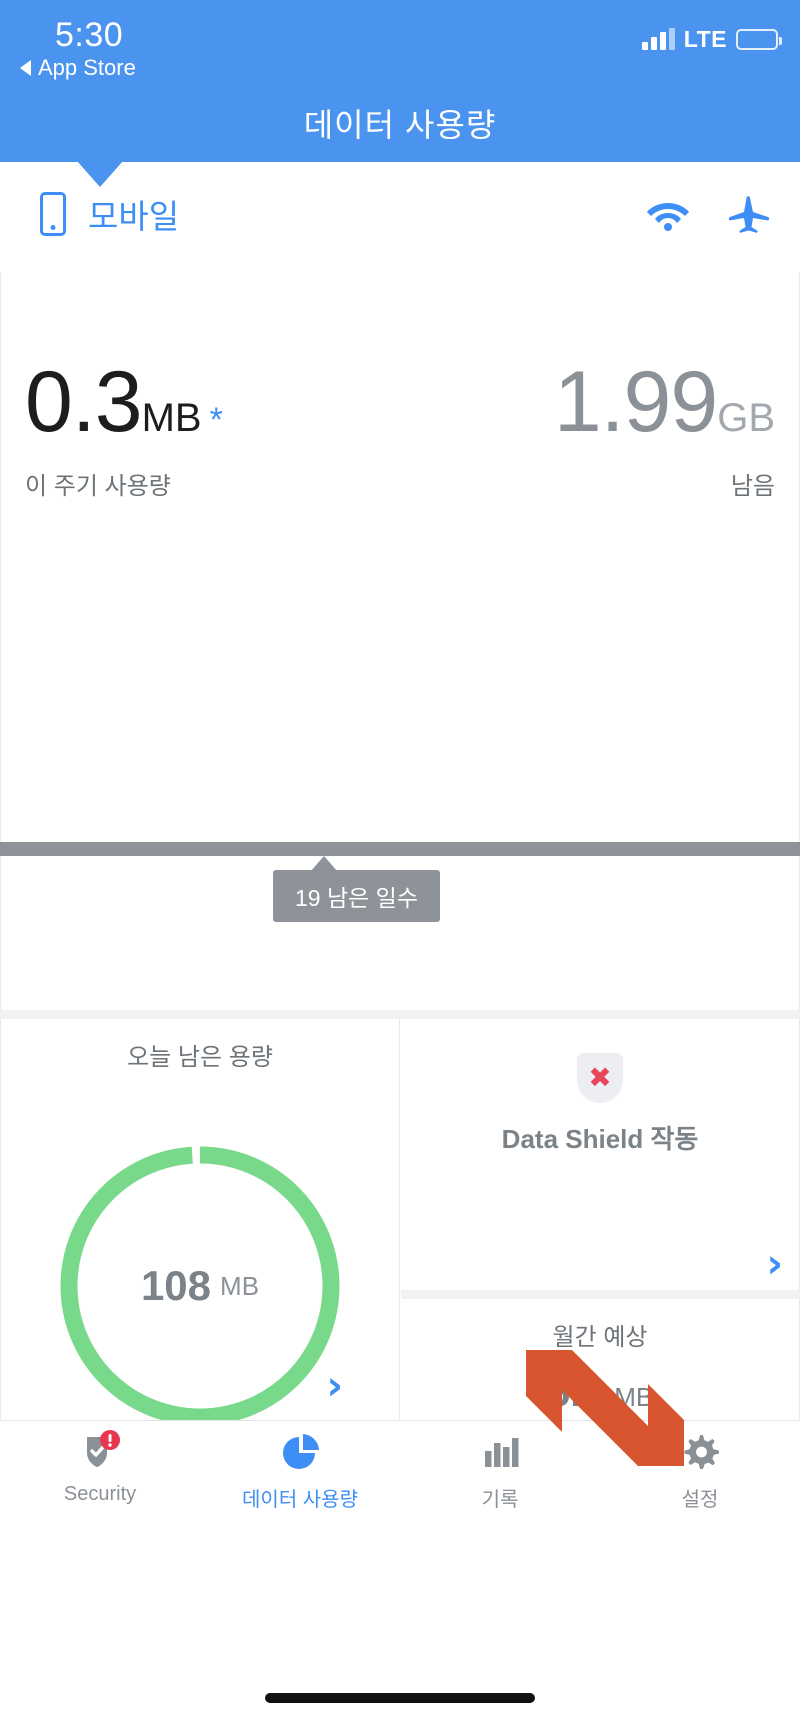  Describe the element at coordinates (300, 1500) in the screenshot. I see `tab-data-usage-label: 데이터 사용량` at that location.